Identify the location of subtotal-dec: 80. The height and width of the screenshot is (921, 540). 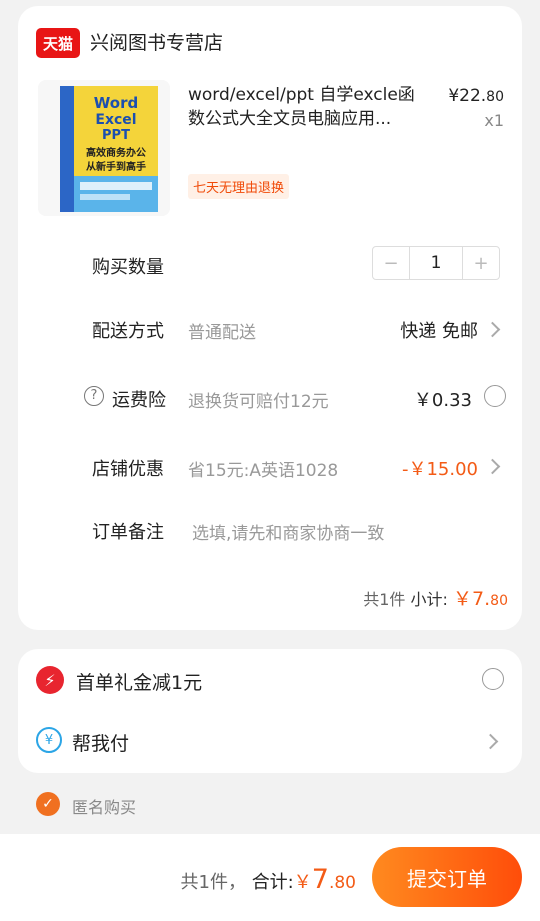
(499, 601).